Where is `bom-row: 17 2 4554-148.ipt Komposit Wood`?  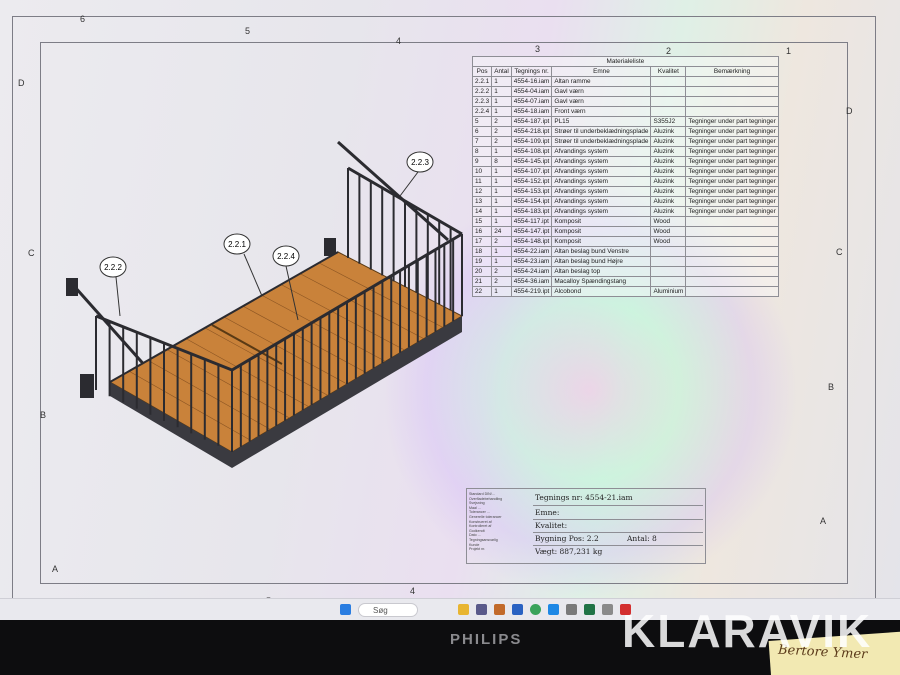 bom-row: 17 2 4554-148.ipt Komposit Wood is located at coordinates (625, 241).